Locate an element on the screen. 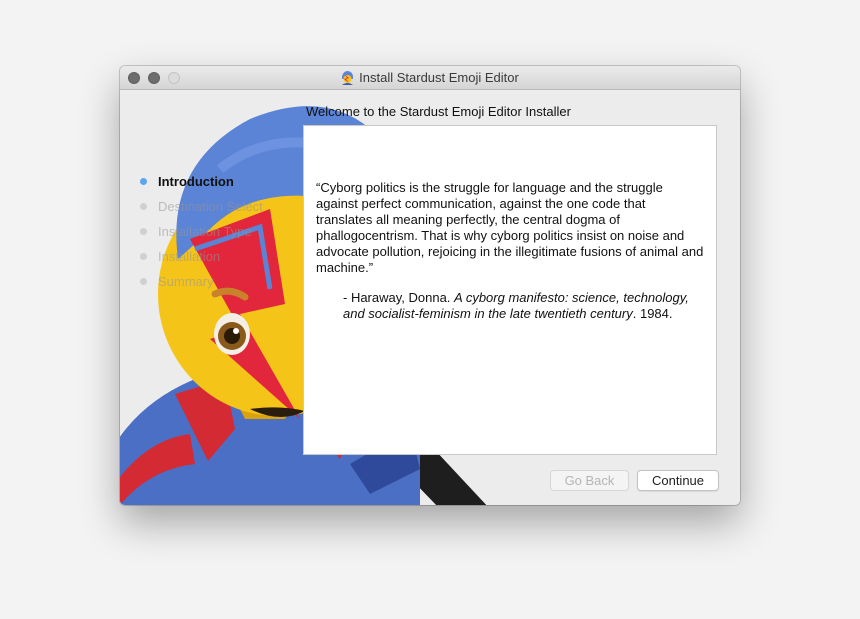 This screenshot has width=860, height=619. step-installation-type: Installation Type is located at coordinates (201, 231).